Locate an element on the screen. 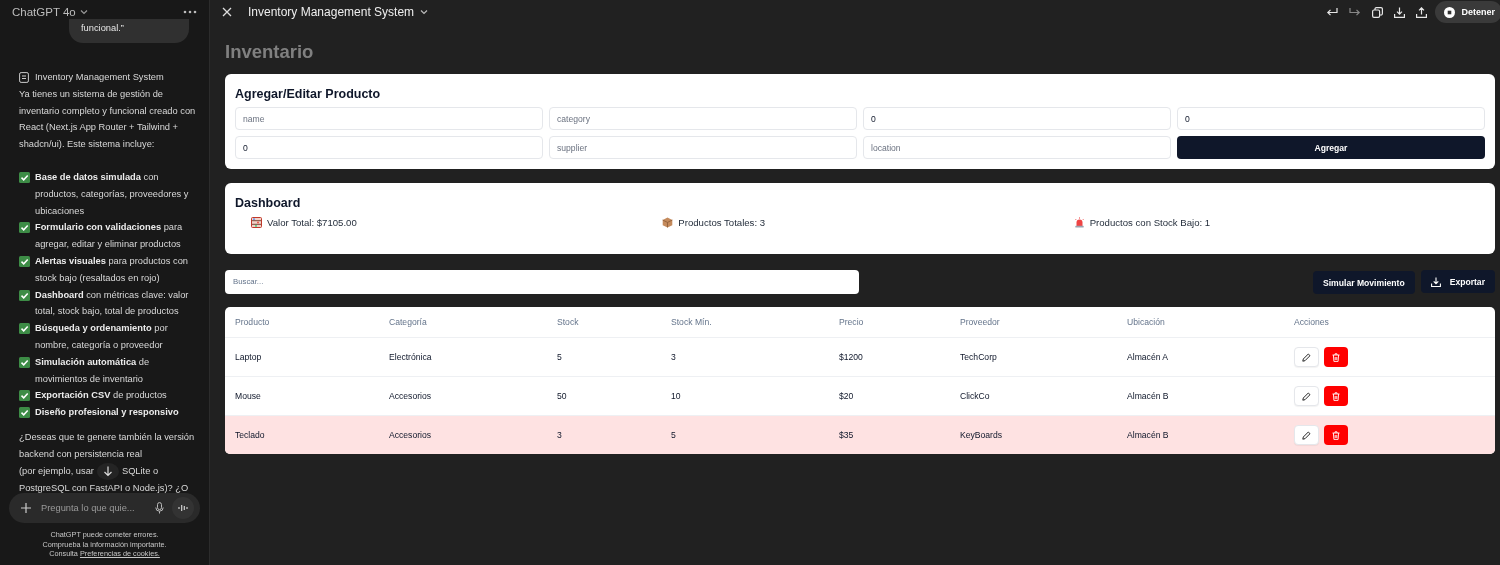  undo-icon is located at coordinates (1332, 12).